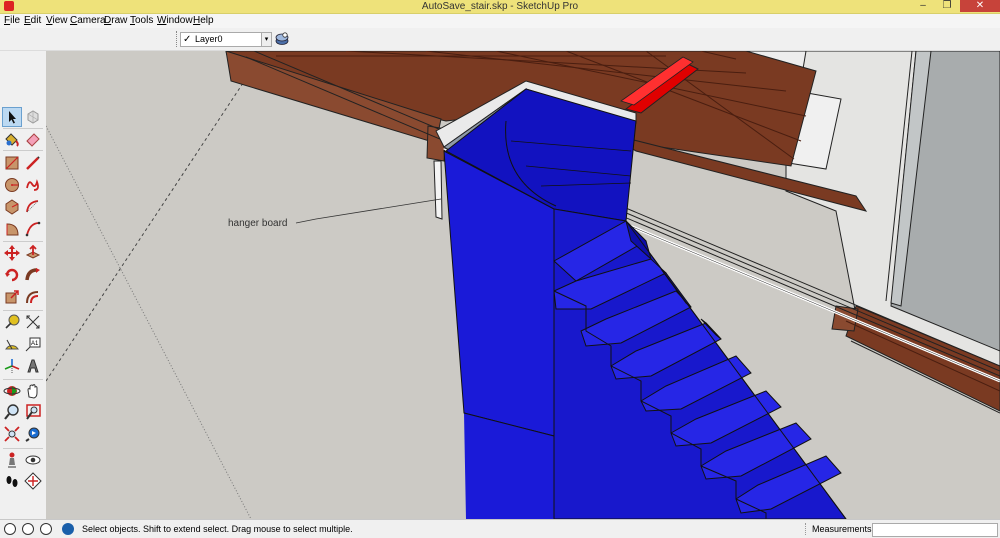 The height and width of the screenshot is (538, 1000). I want to click on rotate-icon, so click(12, 275).